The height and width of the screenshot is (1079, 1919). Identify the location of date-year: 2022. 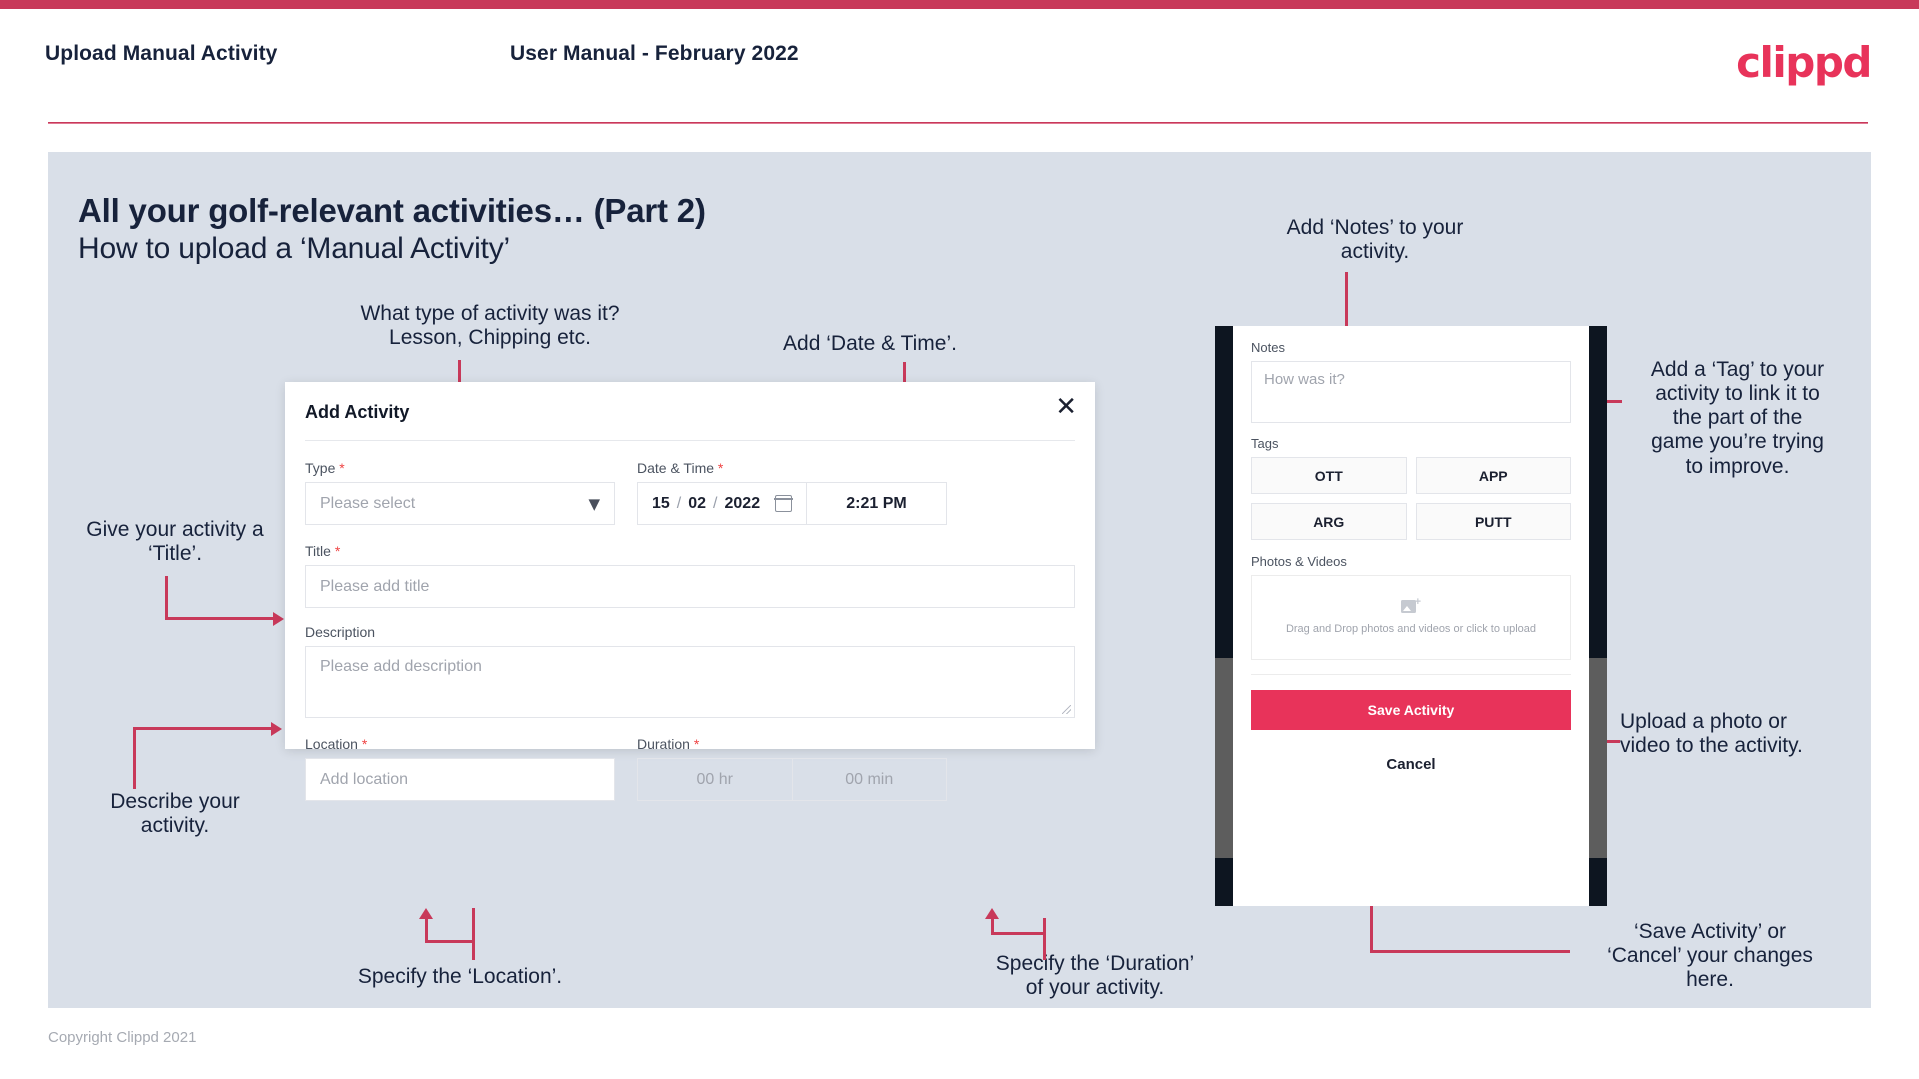
(742, 503).